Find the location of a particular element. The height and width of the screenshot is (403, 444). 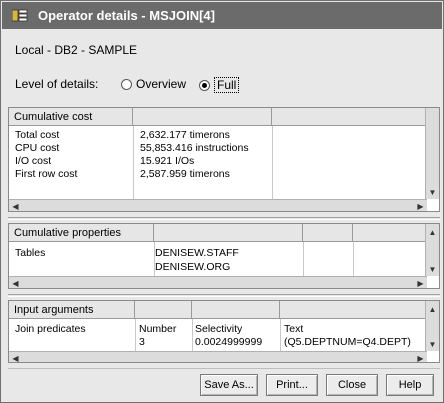

table-row-value: 2,587.959 timerons is located at coordinates (185, 174).